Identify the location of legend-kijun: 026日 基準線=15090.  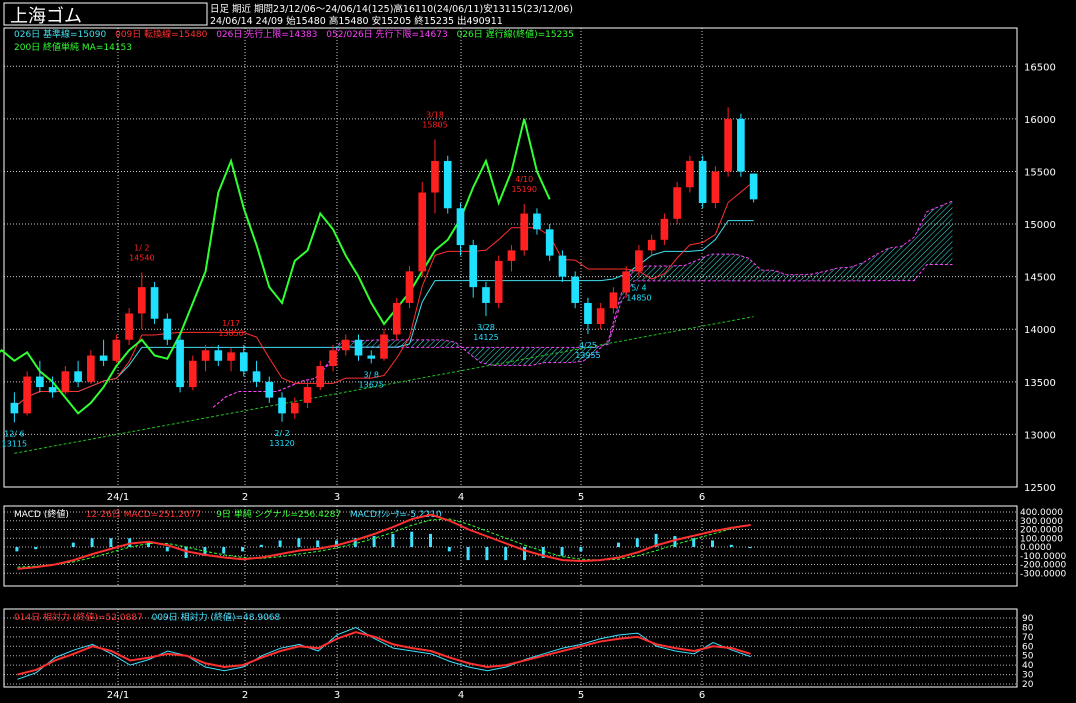
(60, 34).